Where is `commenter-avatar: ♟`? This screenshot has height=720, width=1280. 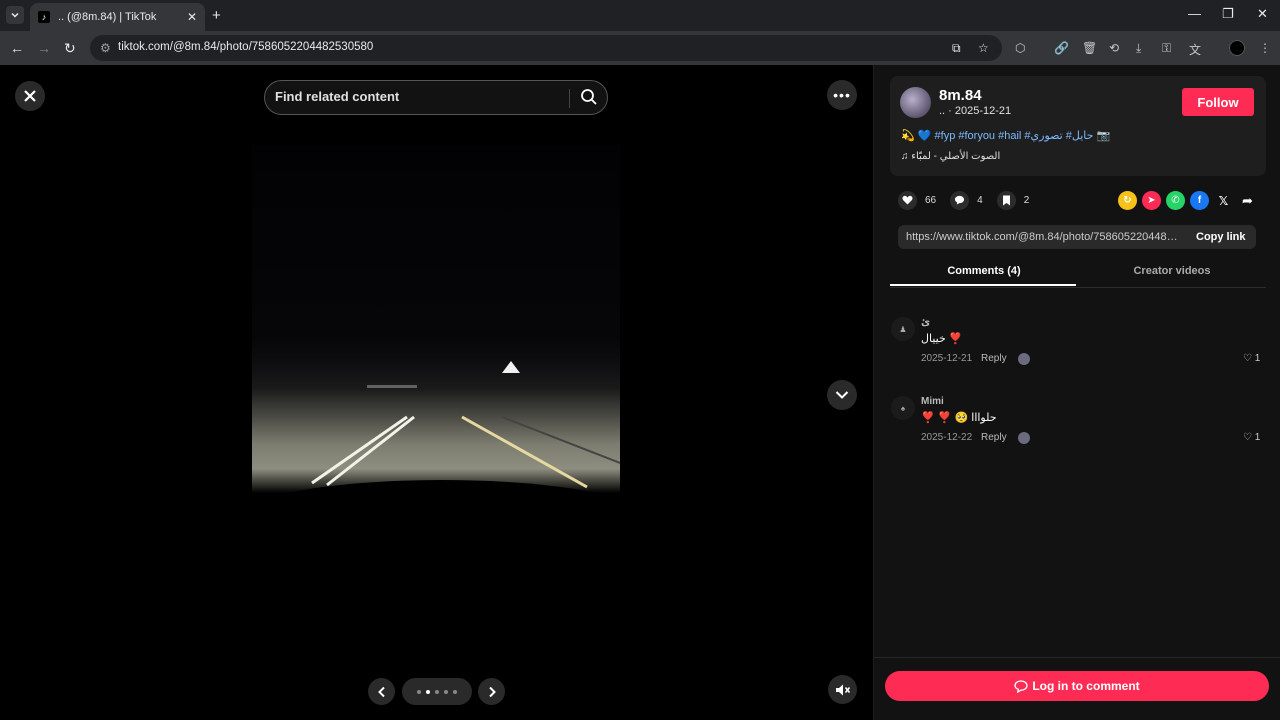
commenter-avatar: ♟ is located at coordinates (903, 329).